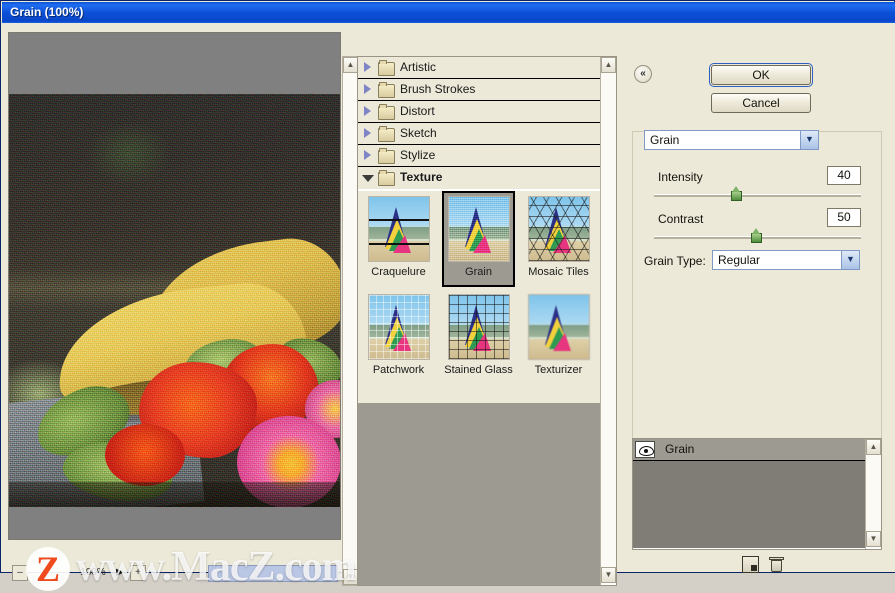  What do you see at coordinates (749, 450) in the screenshot?
I see `effect-layer-row: Grain` at bounding box center [749, 450].